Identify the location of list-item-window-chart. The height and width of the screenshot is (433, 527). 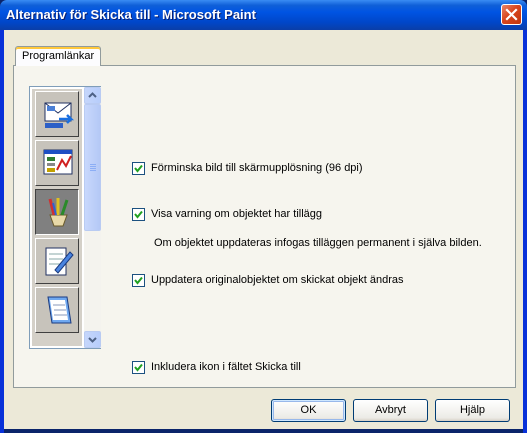
(57, 163).